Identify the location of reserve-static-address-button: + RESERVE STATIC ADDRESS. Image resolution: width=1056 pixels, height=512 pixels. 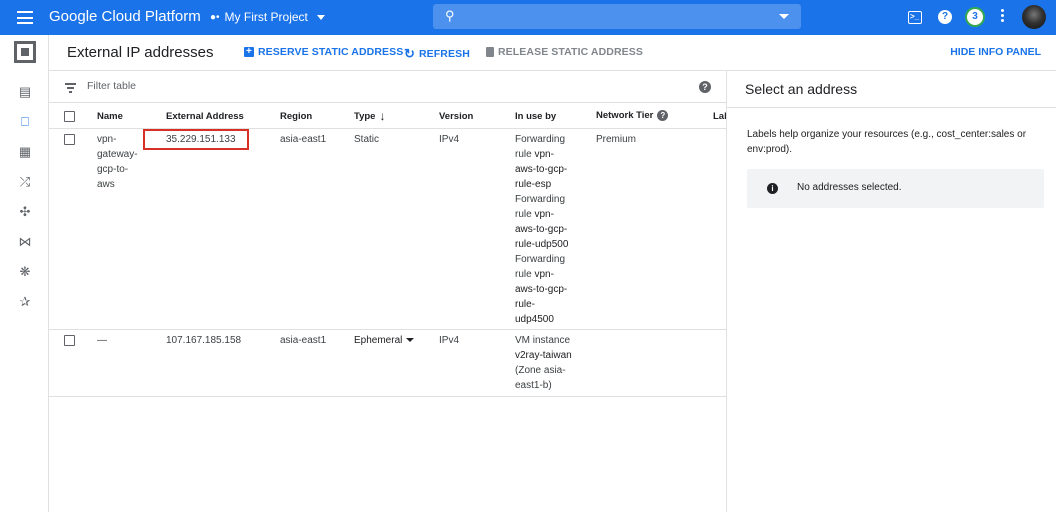
(323, 52).